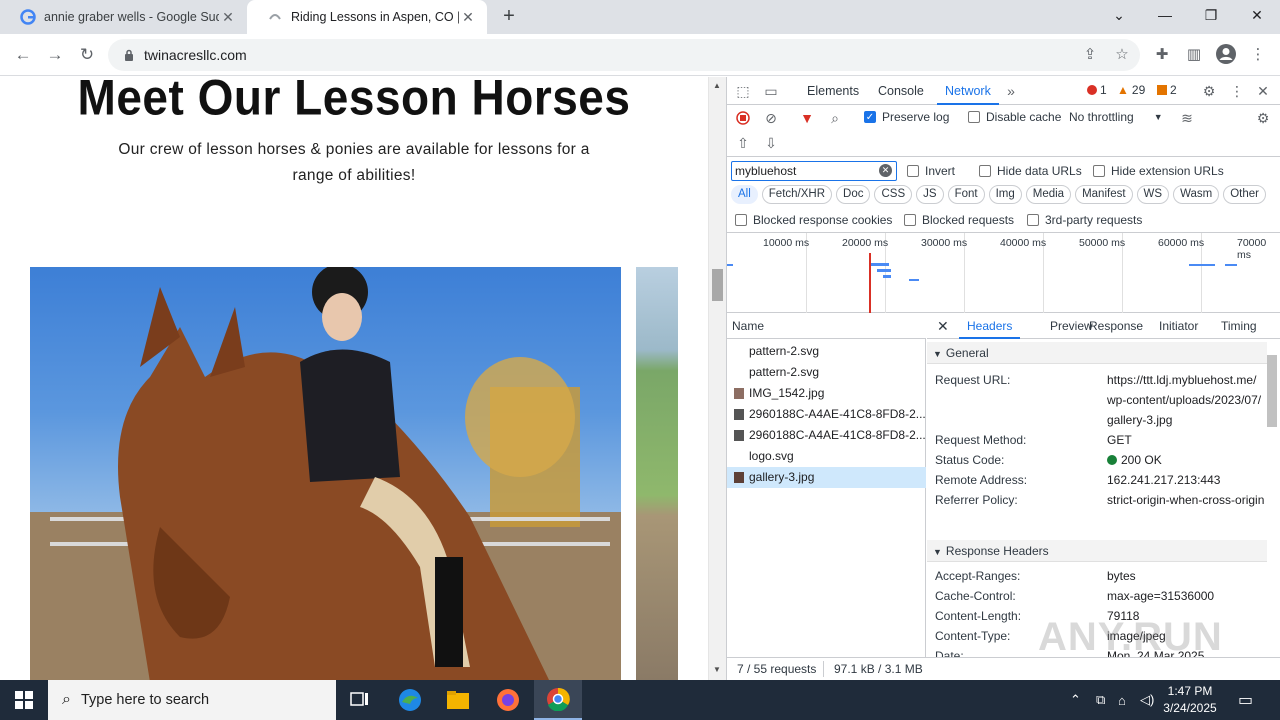 This screenshot has width=1280, height=720. What do you see at coordinates (1097, 90) in the screenshot?
I see `error-count-badge: 1` at bounding box center [1097, 90].